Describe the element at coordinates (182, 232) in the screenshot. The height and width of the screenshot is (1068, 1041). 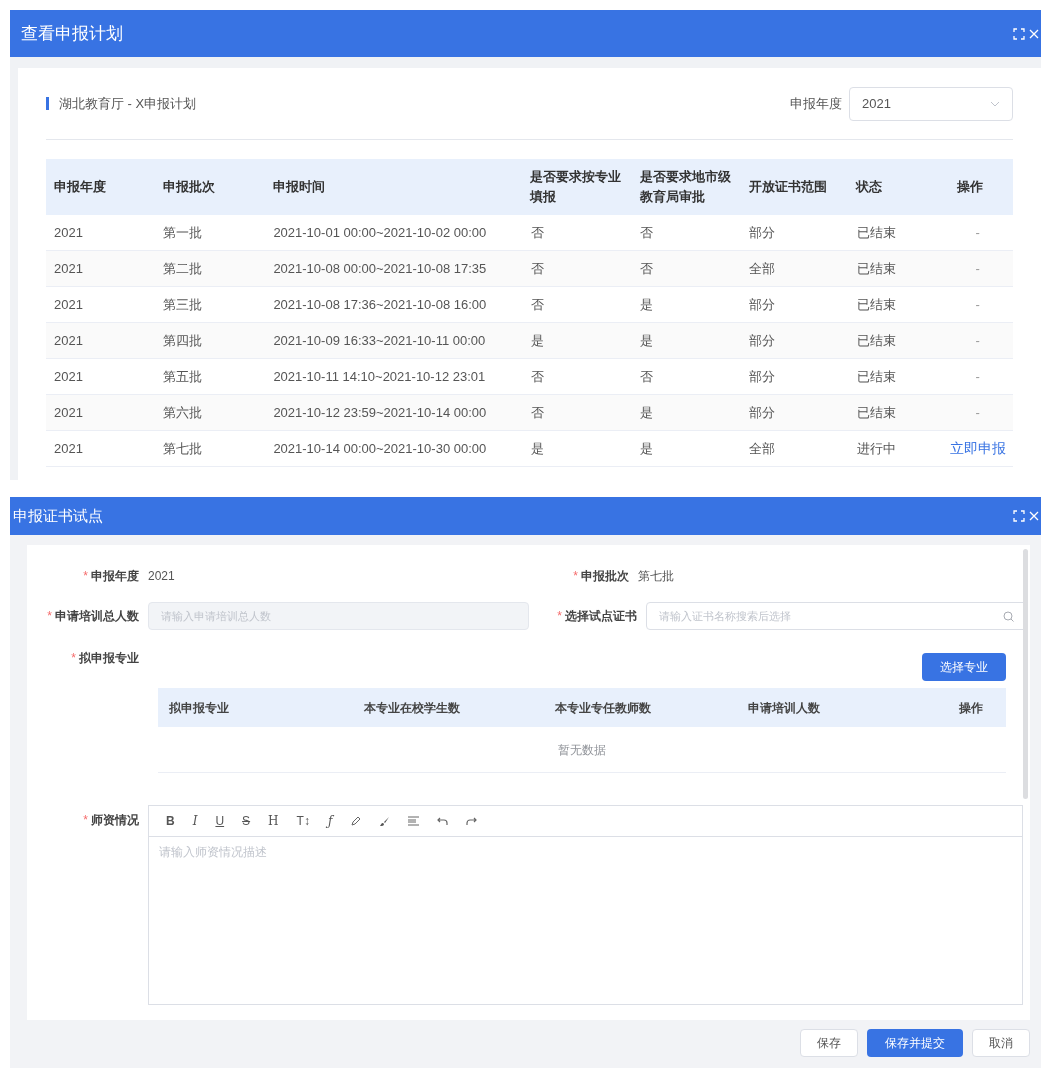
I see `table-cell-text: 第一批` at that location.